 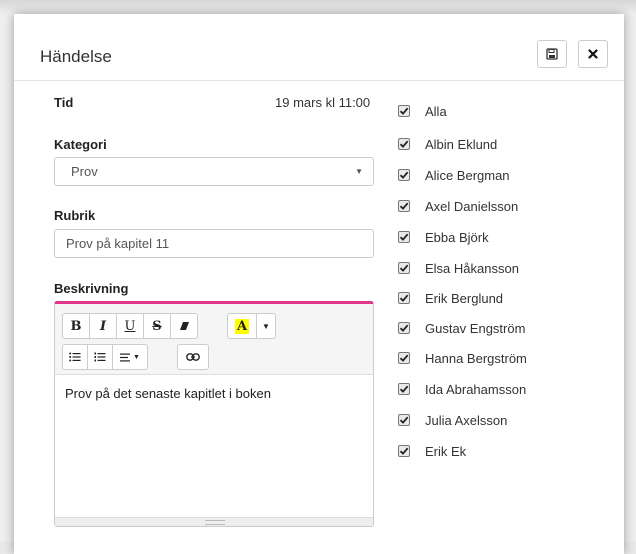 What do you see at coordinates (168, 393) in the screenshot?
I see `editor-content: Prov på det senaste kapitlet i boken` at bounding box center [168, 393].